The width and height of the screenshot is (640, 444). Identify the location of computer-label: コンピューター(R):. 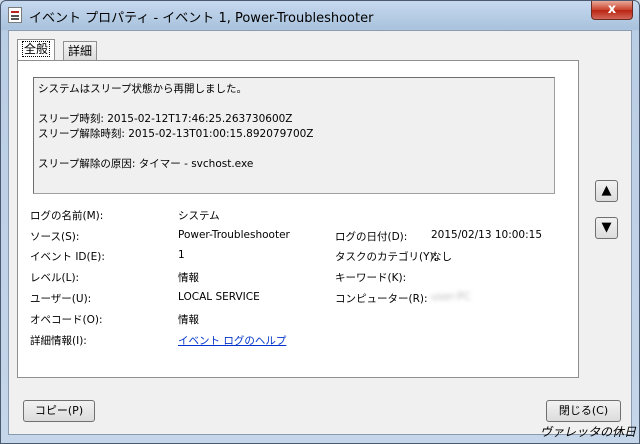
(381, 299).